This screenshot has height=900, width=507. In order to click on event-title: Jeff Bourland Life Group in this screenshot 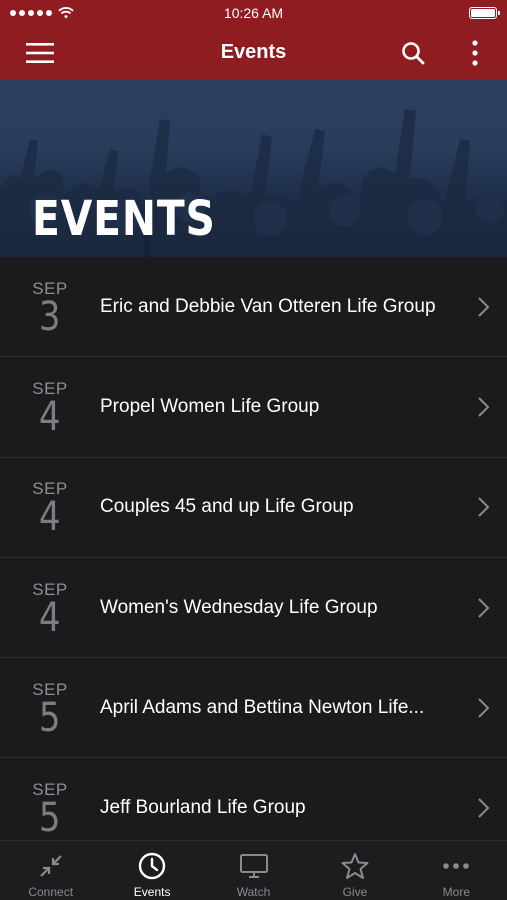, I will do `click(203, 808)`.